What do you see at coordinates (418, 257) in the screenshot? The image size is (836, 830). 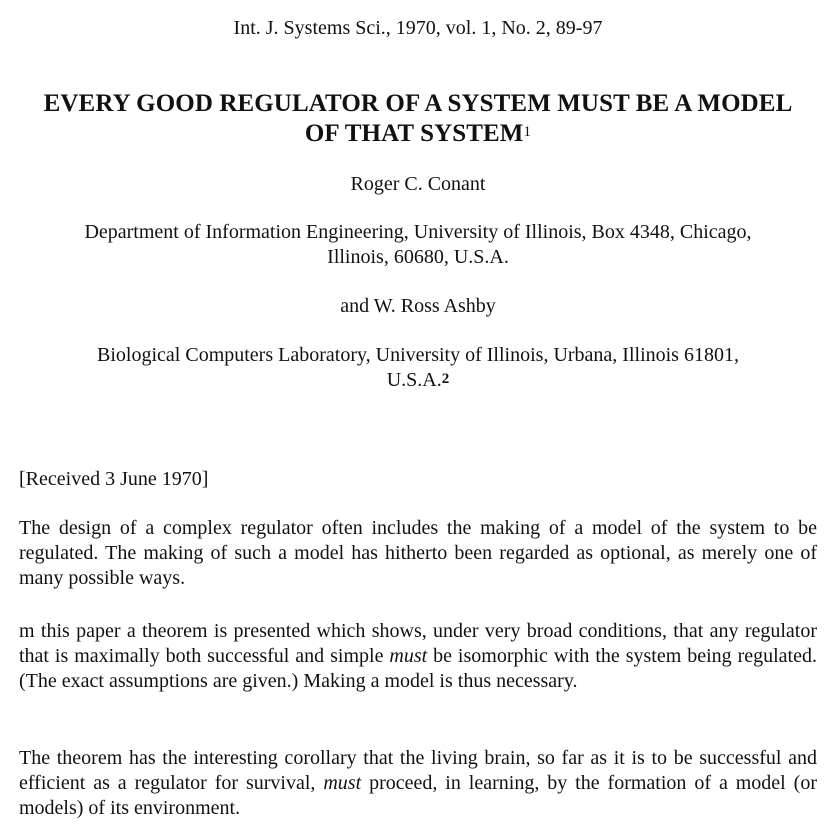 I see `affiliation-conant-line-2: Illinois, 60680, U.S.A.` at bounding box center [418, 257].